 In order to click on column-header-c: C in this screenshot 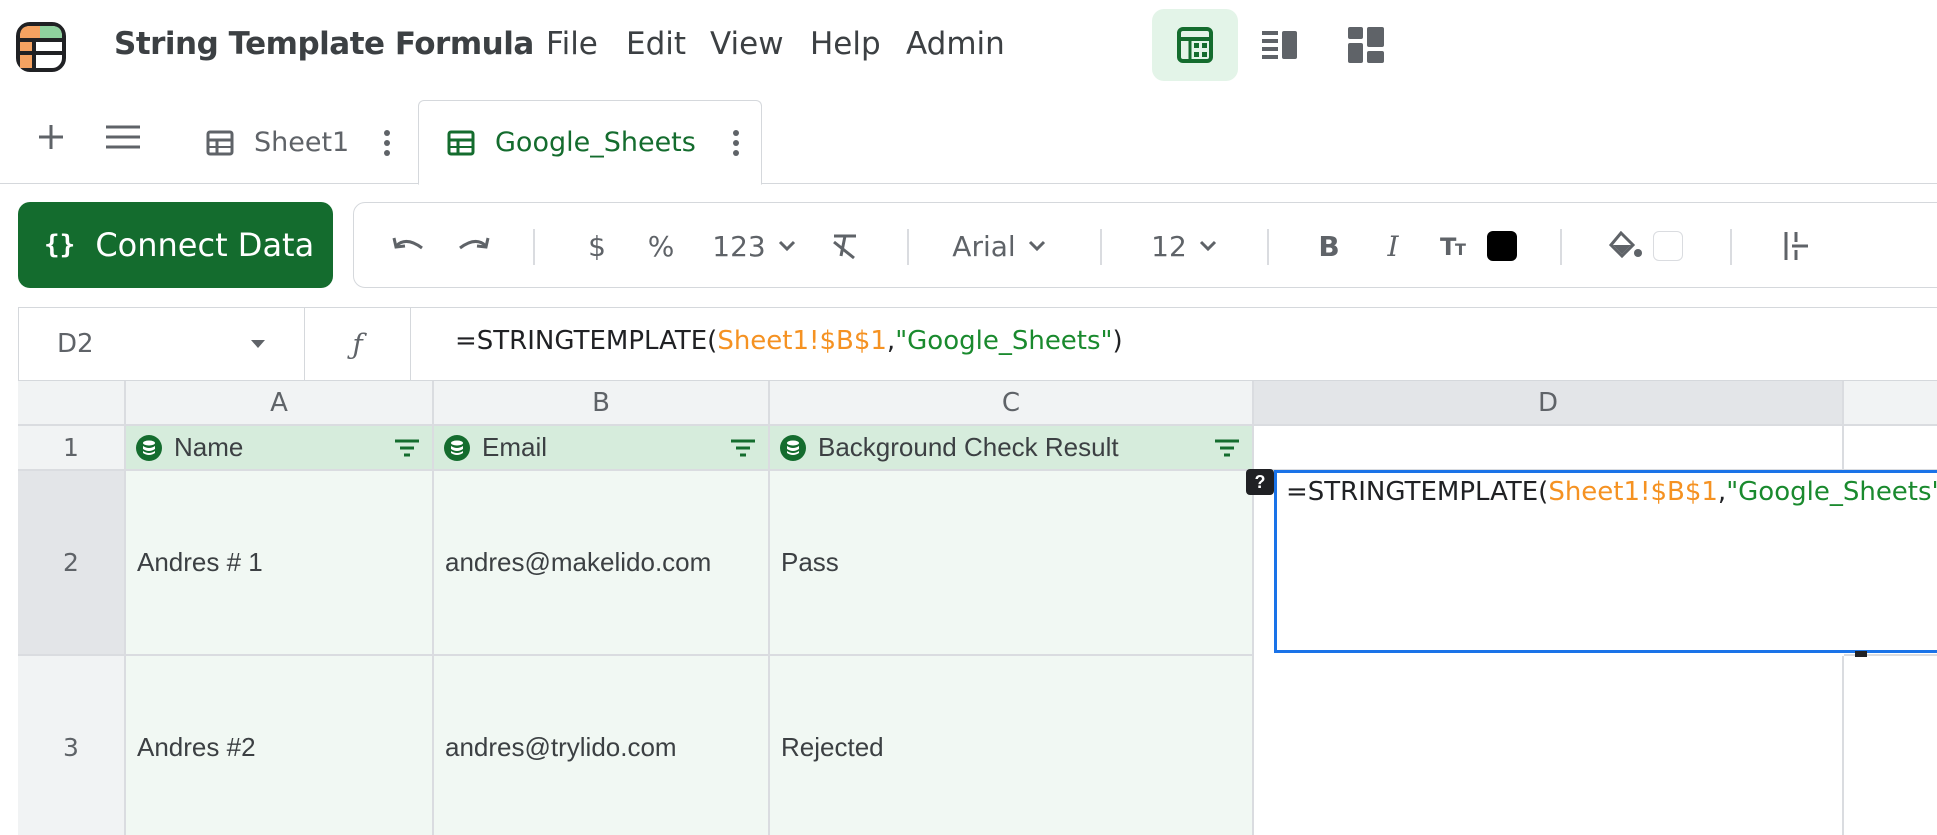, I will do `click(1012, 403)`.